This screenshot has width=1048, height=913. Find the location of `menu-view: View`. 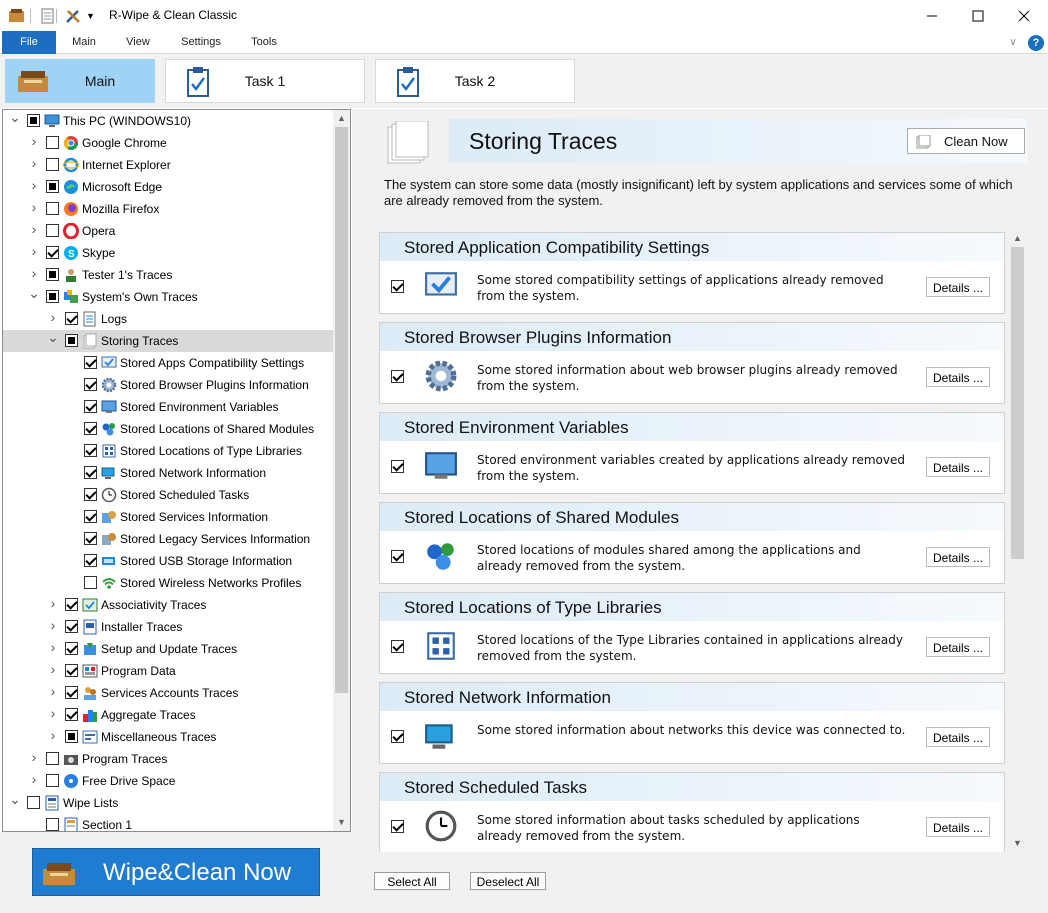

menu-view: View is located at coordinates (138, 42).